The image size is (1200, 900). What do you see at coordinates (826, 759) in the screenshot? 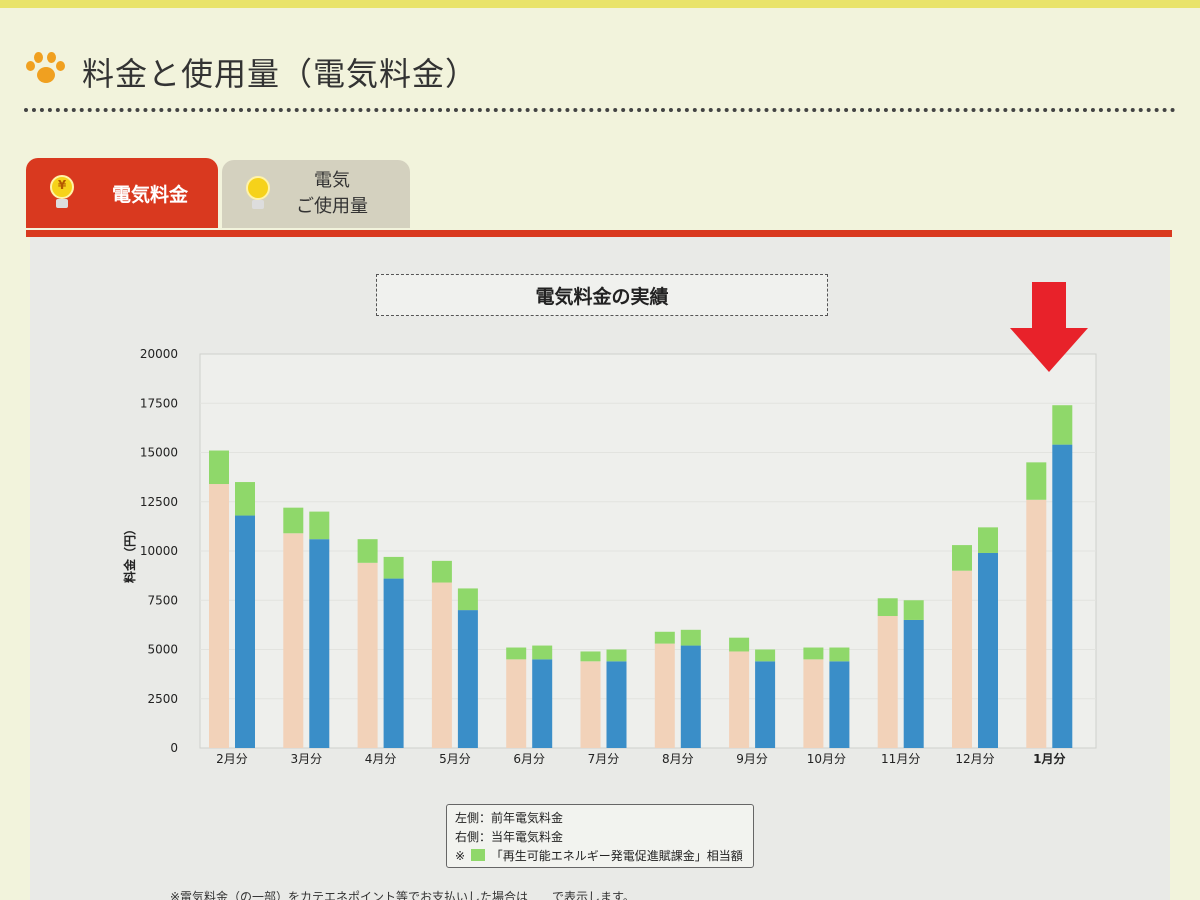
I see `x-tick-label: 10月分` at bounding box center [826, 759].